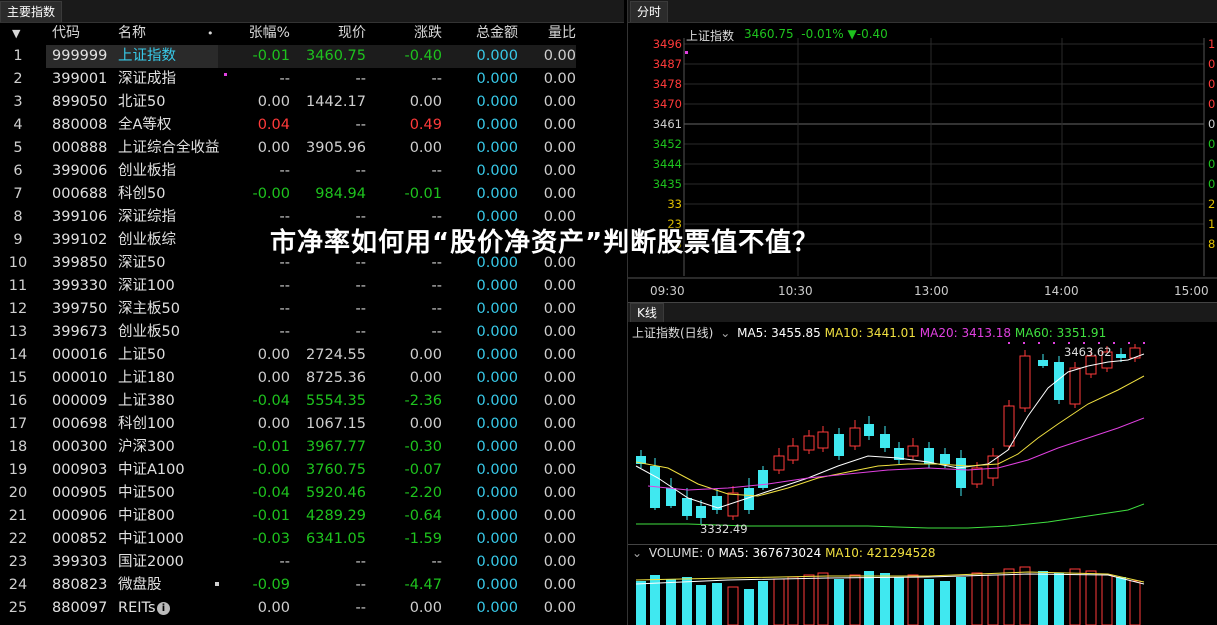 The image size is (1217, 625). What do you see at coordinates (18, 447) in the screenshot?
I see `row-number: 18` at bounding box center [18, 447].